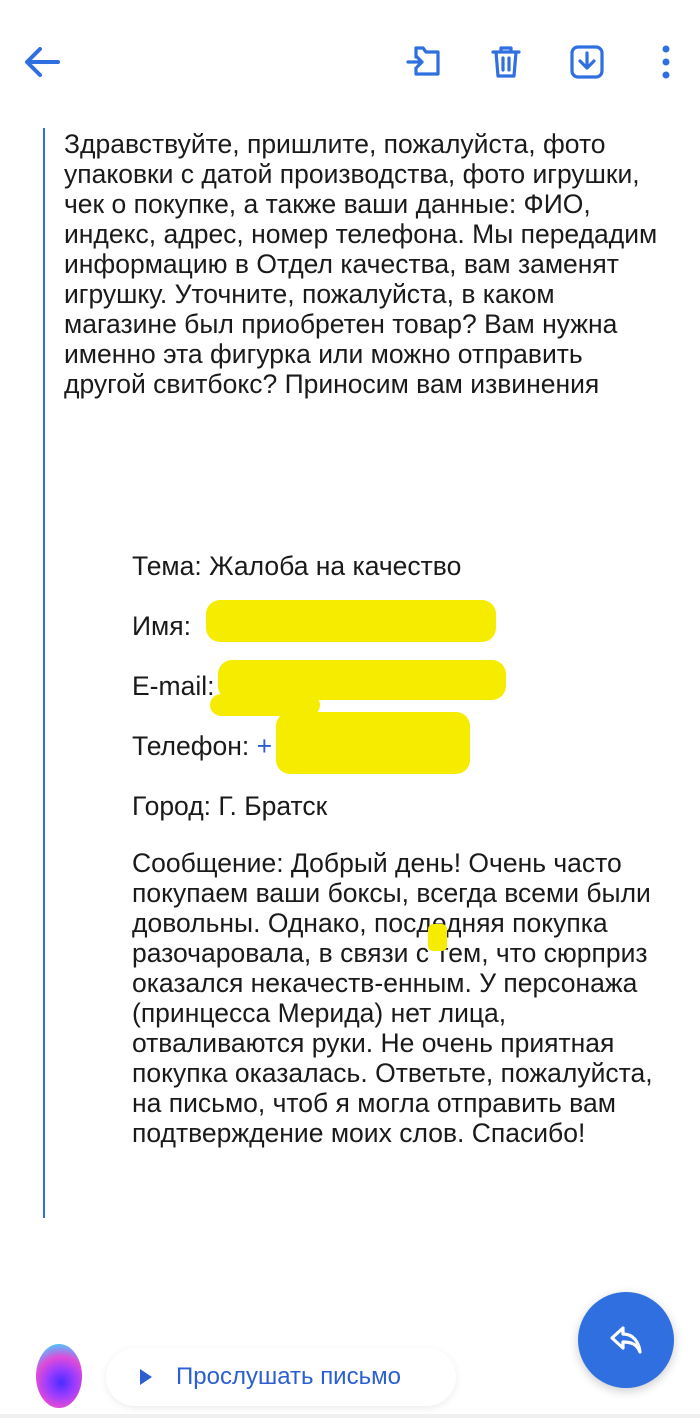 This screenshot has width=700, height=1418. What do you see at coordinates (230, 806) in the screenshot?
I see `form-city: Город: Г. Братск` at bounding box center [230, 806].